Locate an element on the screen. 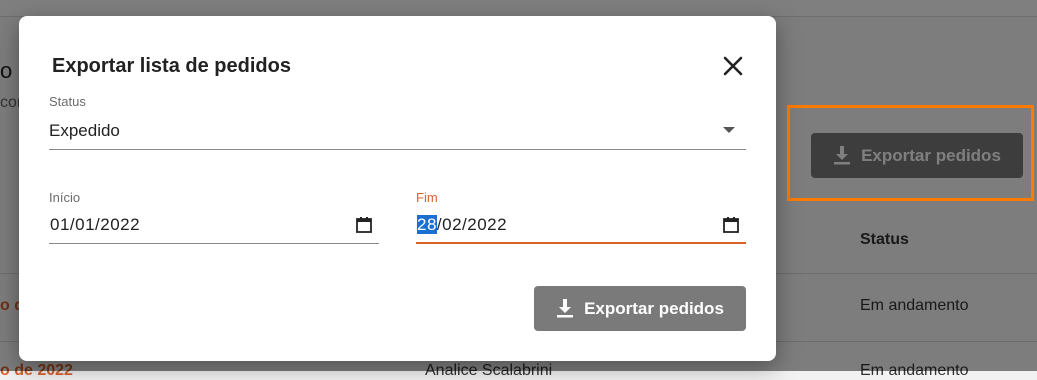 Image resolution: width=1037 pixels, height=380 pixels. close-icon is located at coordinates (733, 66).